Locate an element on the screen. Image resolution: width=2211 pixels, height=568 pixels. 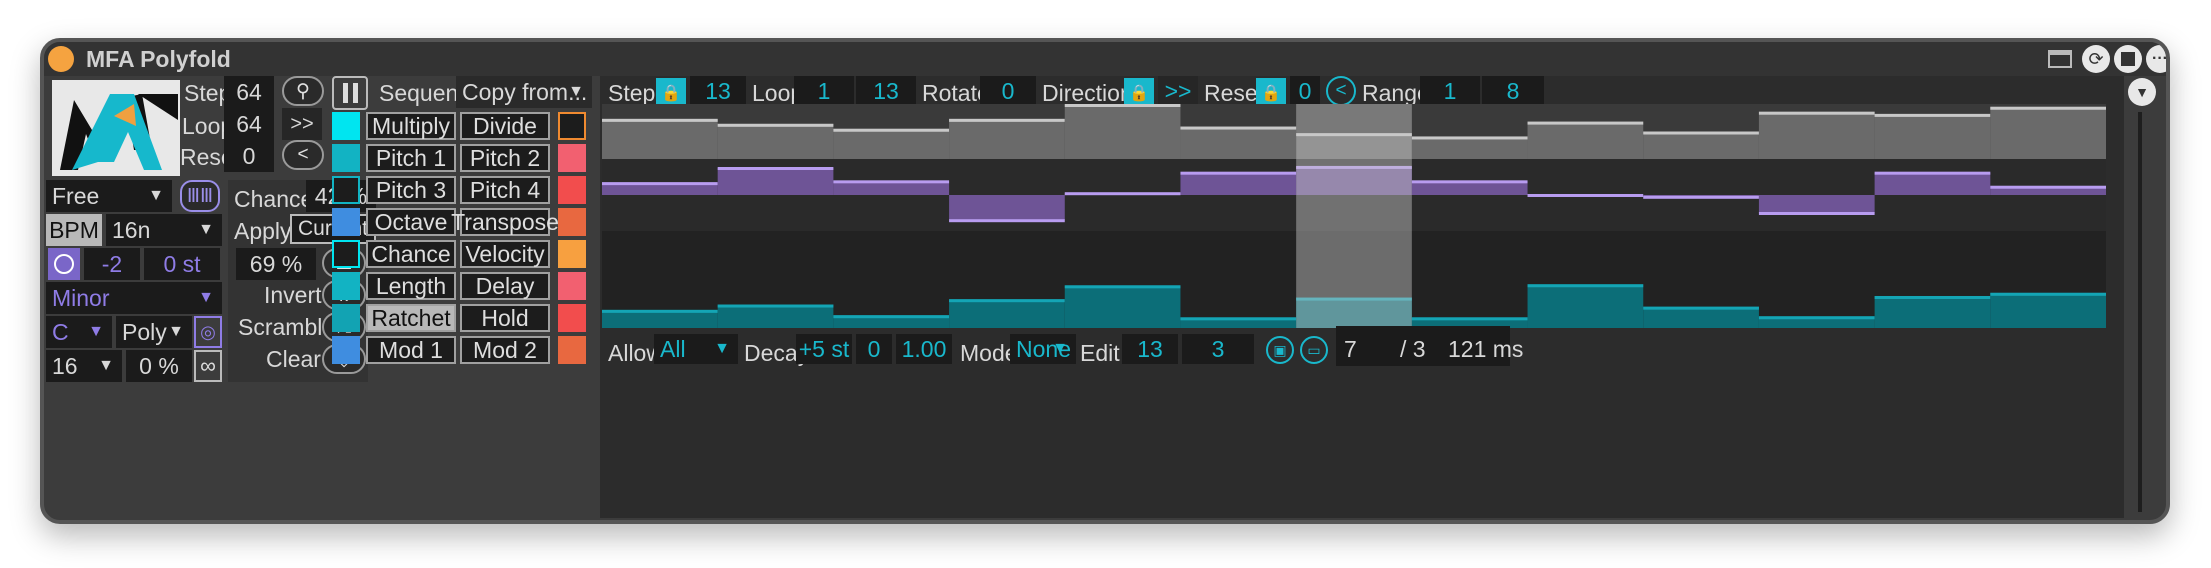
collapse-icon: ▼ is located at coordinates (2142, 92).